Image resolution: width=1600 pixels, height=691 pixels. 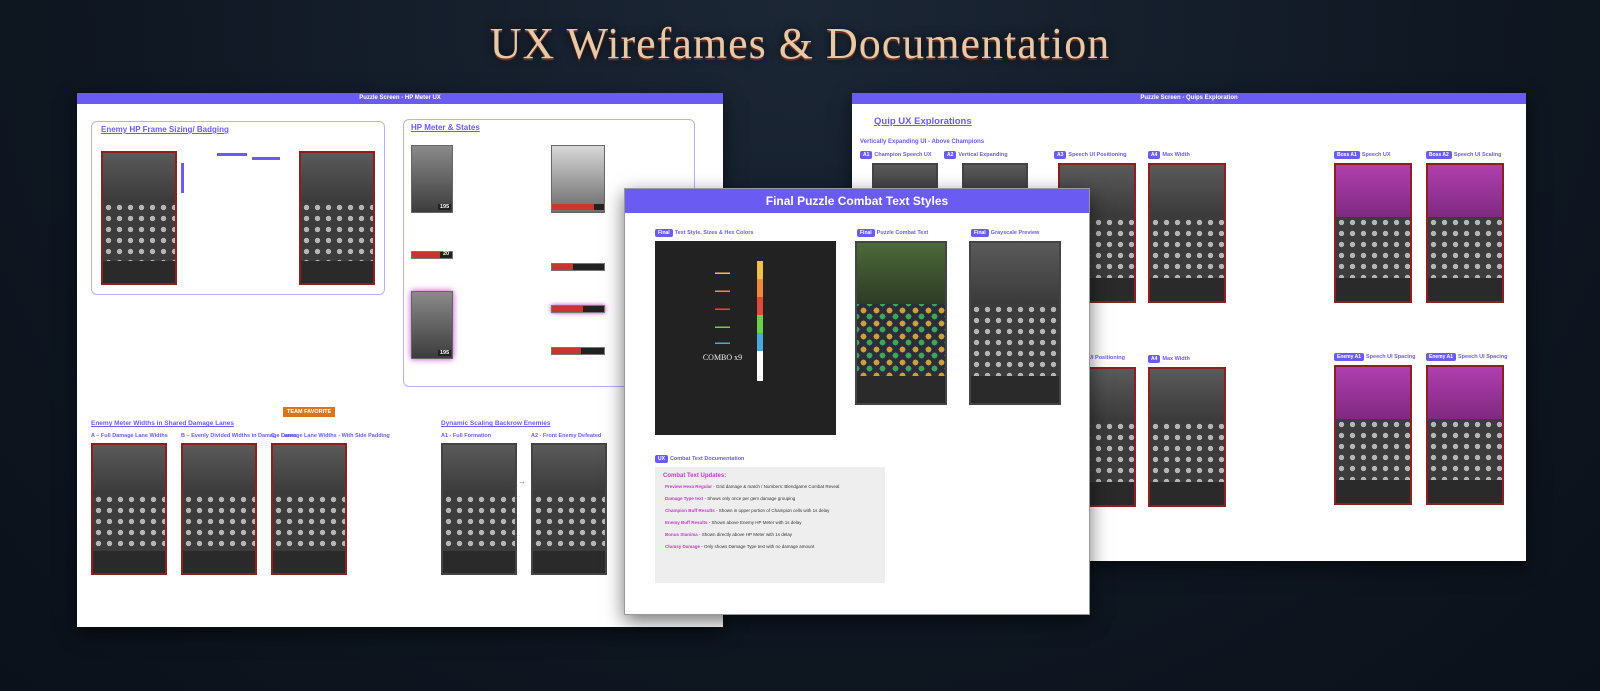 What do you see at coordinates (445, 127) in the screenshot?
I see `hp-meter-title: HP Meter & States` at bounding box center [445, 127].